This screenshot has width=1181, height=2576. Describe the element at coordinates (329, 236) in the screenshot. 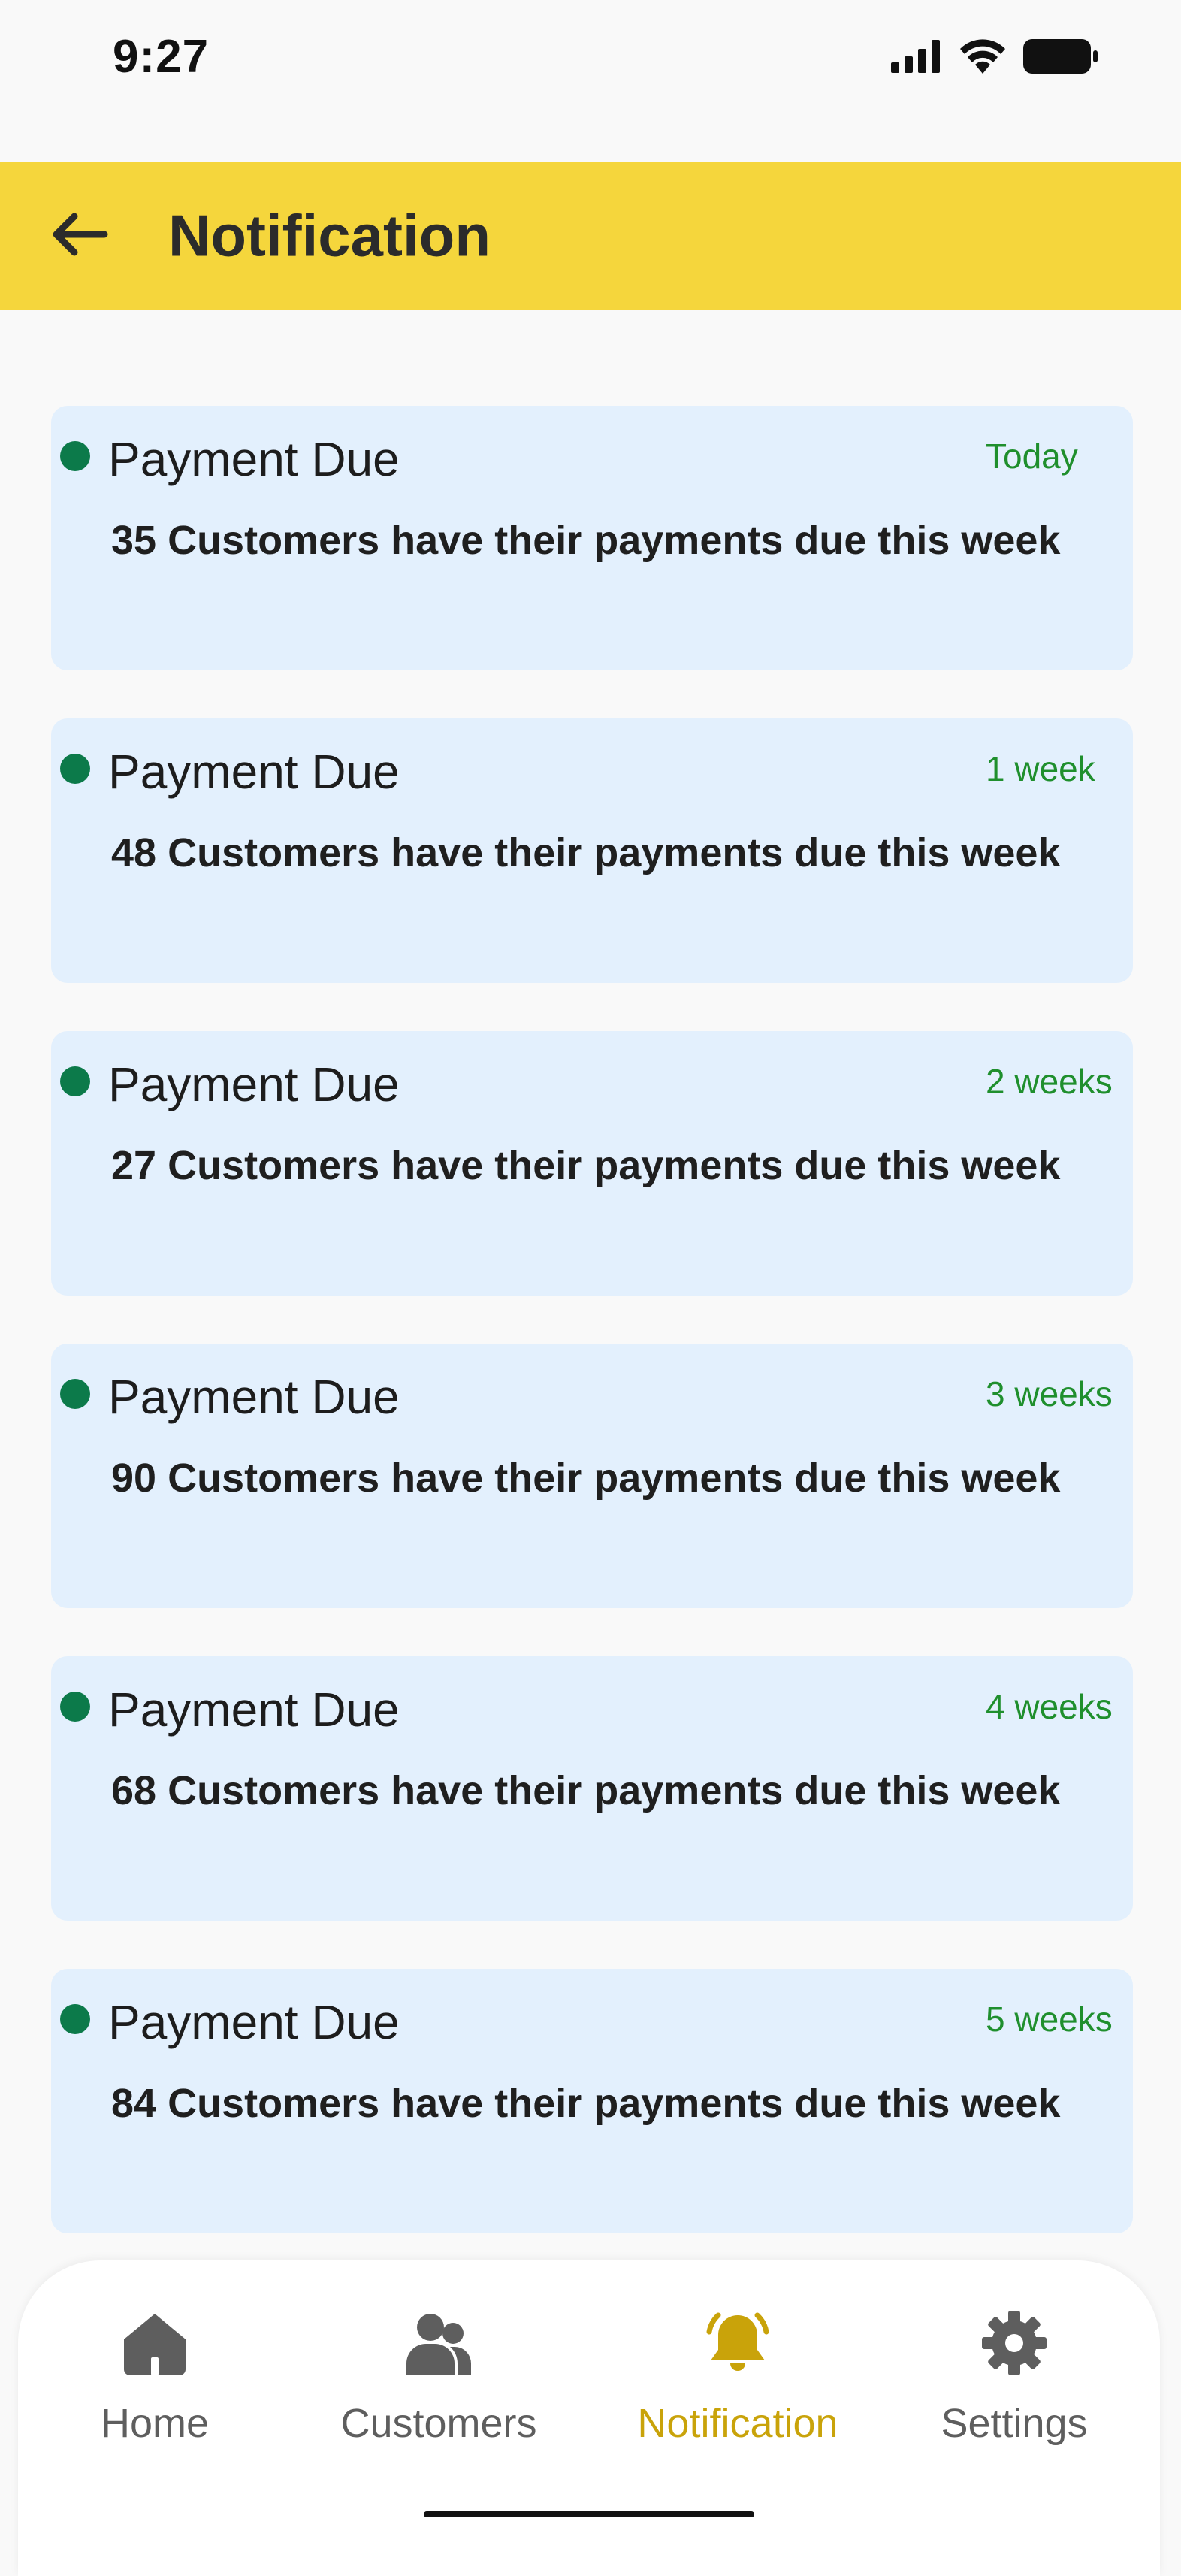

I see `page-title: Notification` at that location.